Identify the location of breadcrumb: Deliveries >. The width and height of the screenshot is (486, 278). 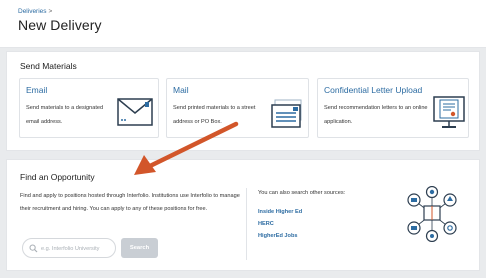
(35, 11).